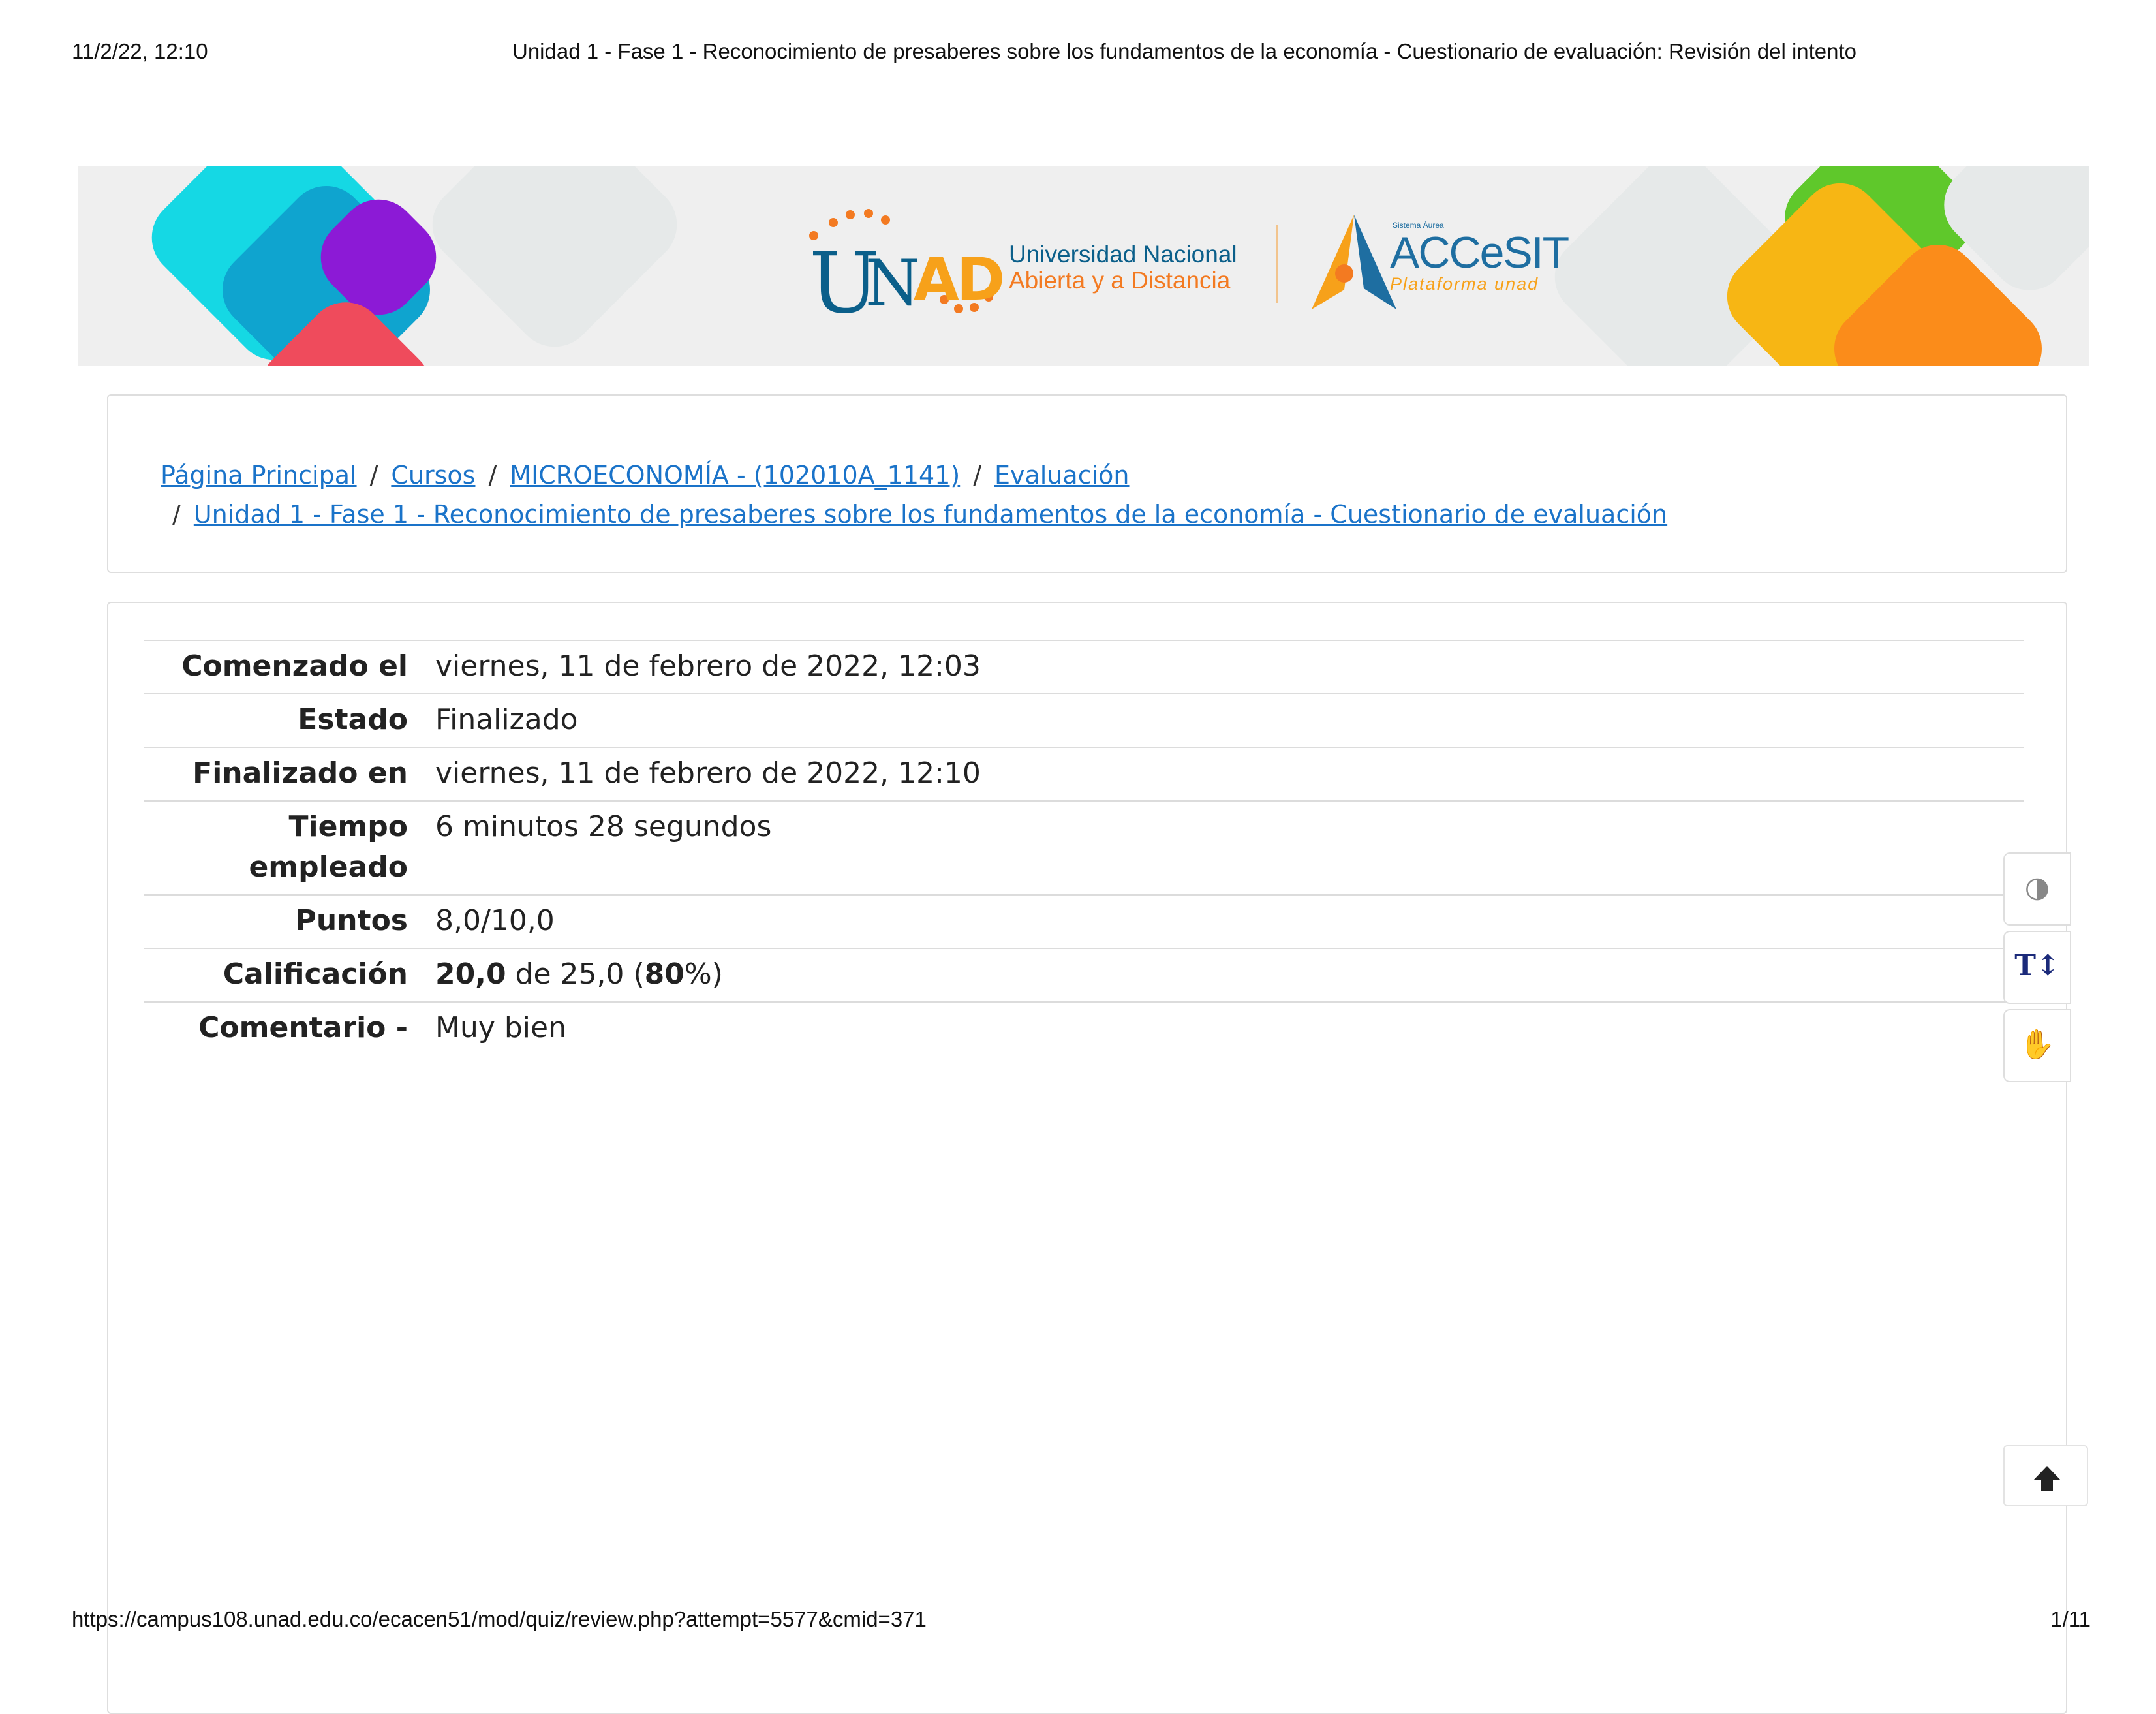  Describe the element at coordinates (471, 974) in the screenshot. I see `grade-value: 20,0` at that location.